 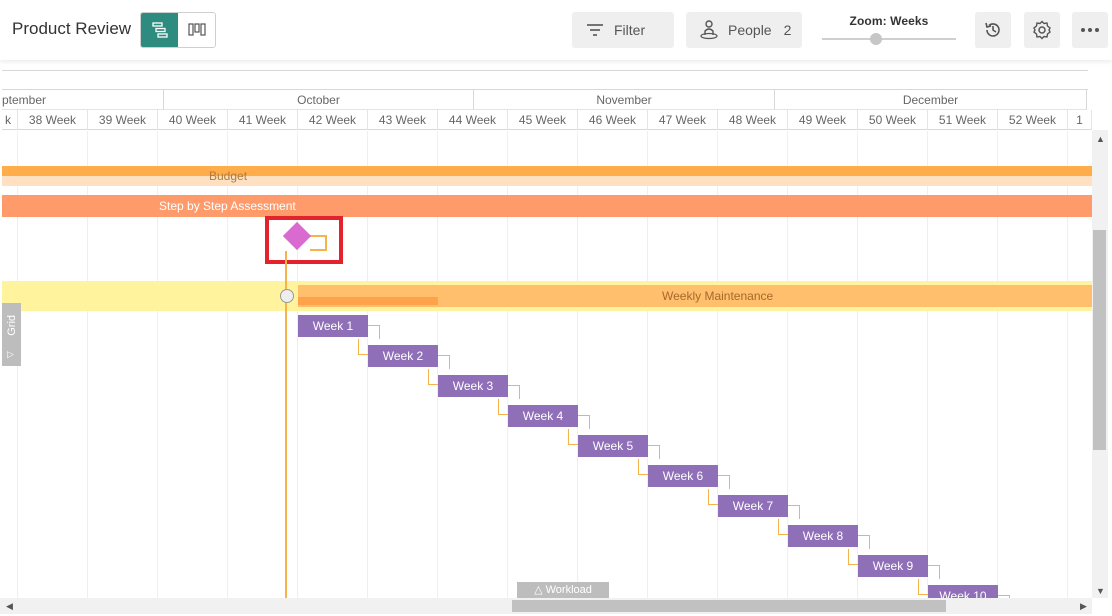 What do you see at coordinates (545, 80) in the screenshot?
I see `timeline-top-header` at bounding box center [545, 80].